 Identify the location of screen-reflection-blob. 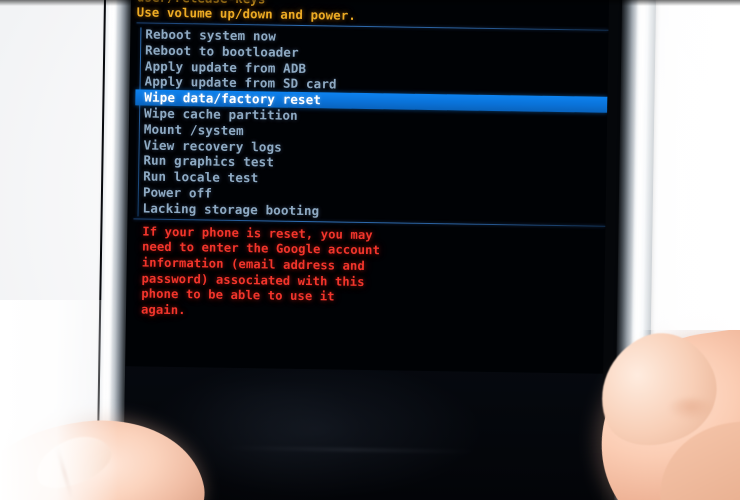
(273, 443).